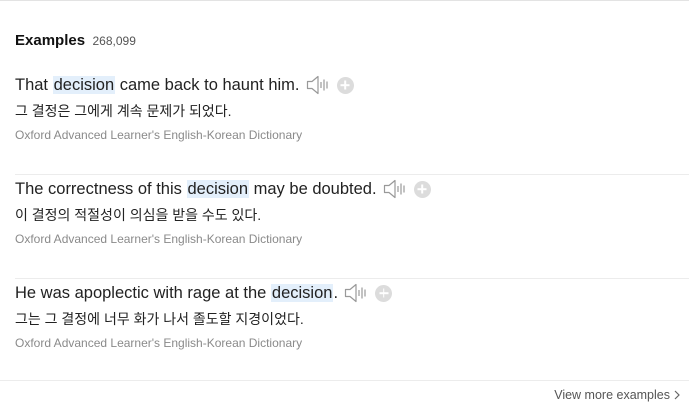 Image resolution: width=689 pixels, height=409 pixels. I want to click on examples-title: Examples, so click(50, 40).